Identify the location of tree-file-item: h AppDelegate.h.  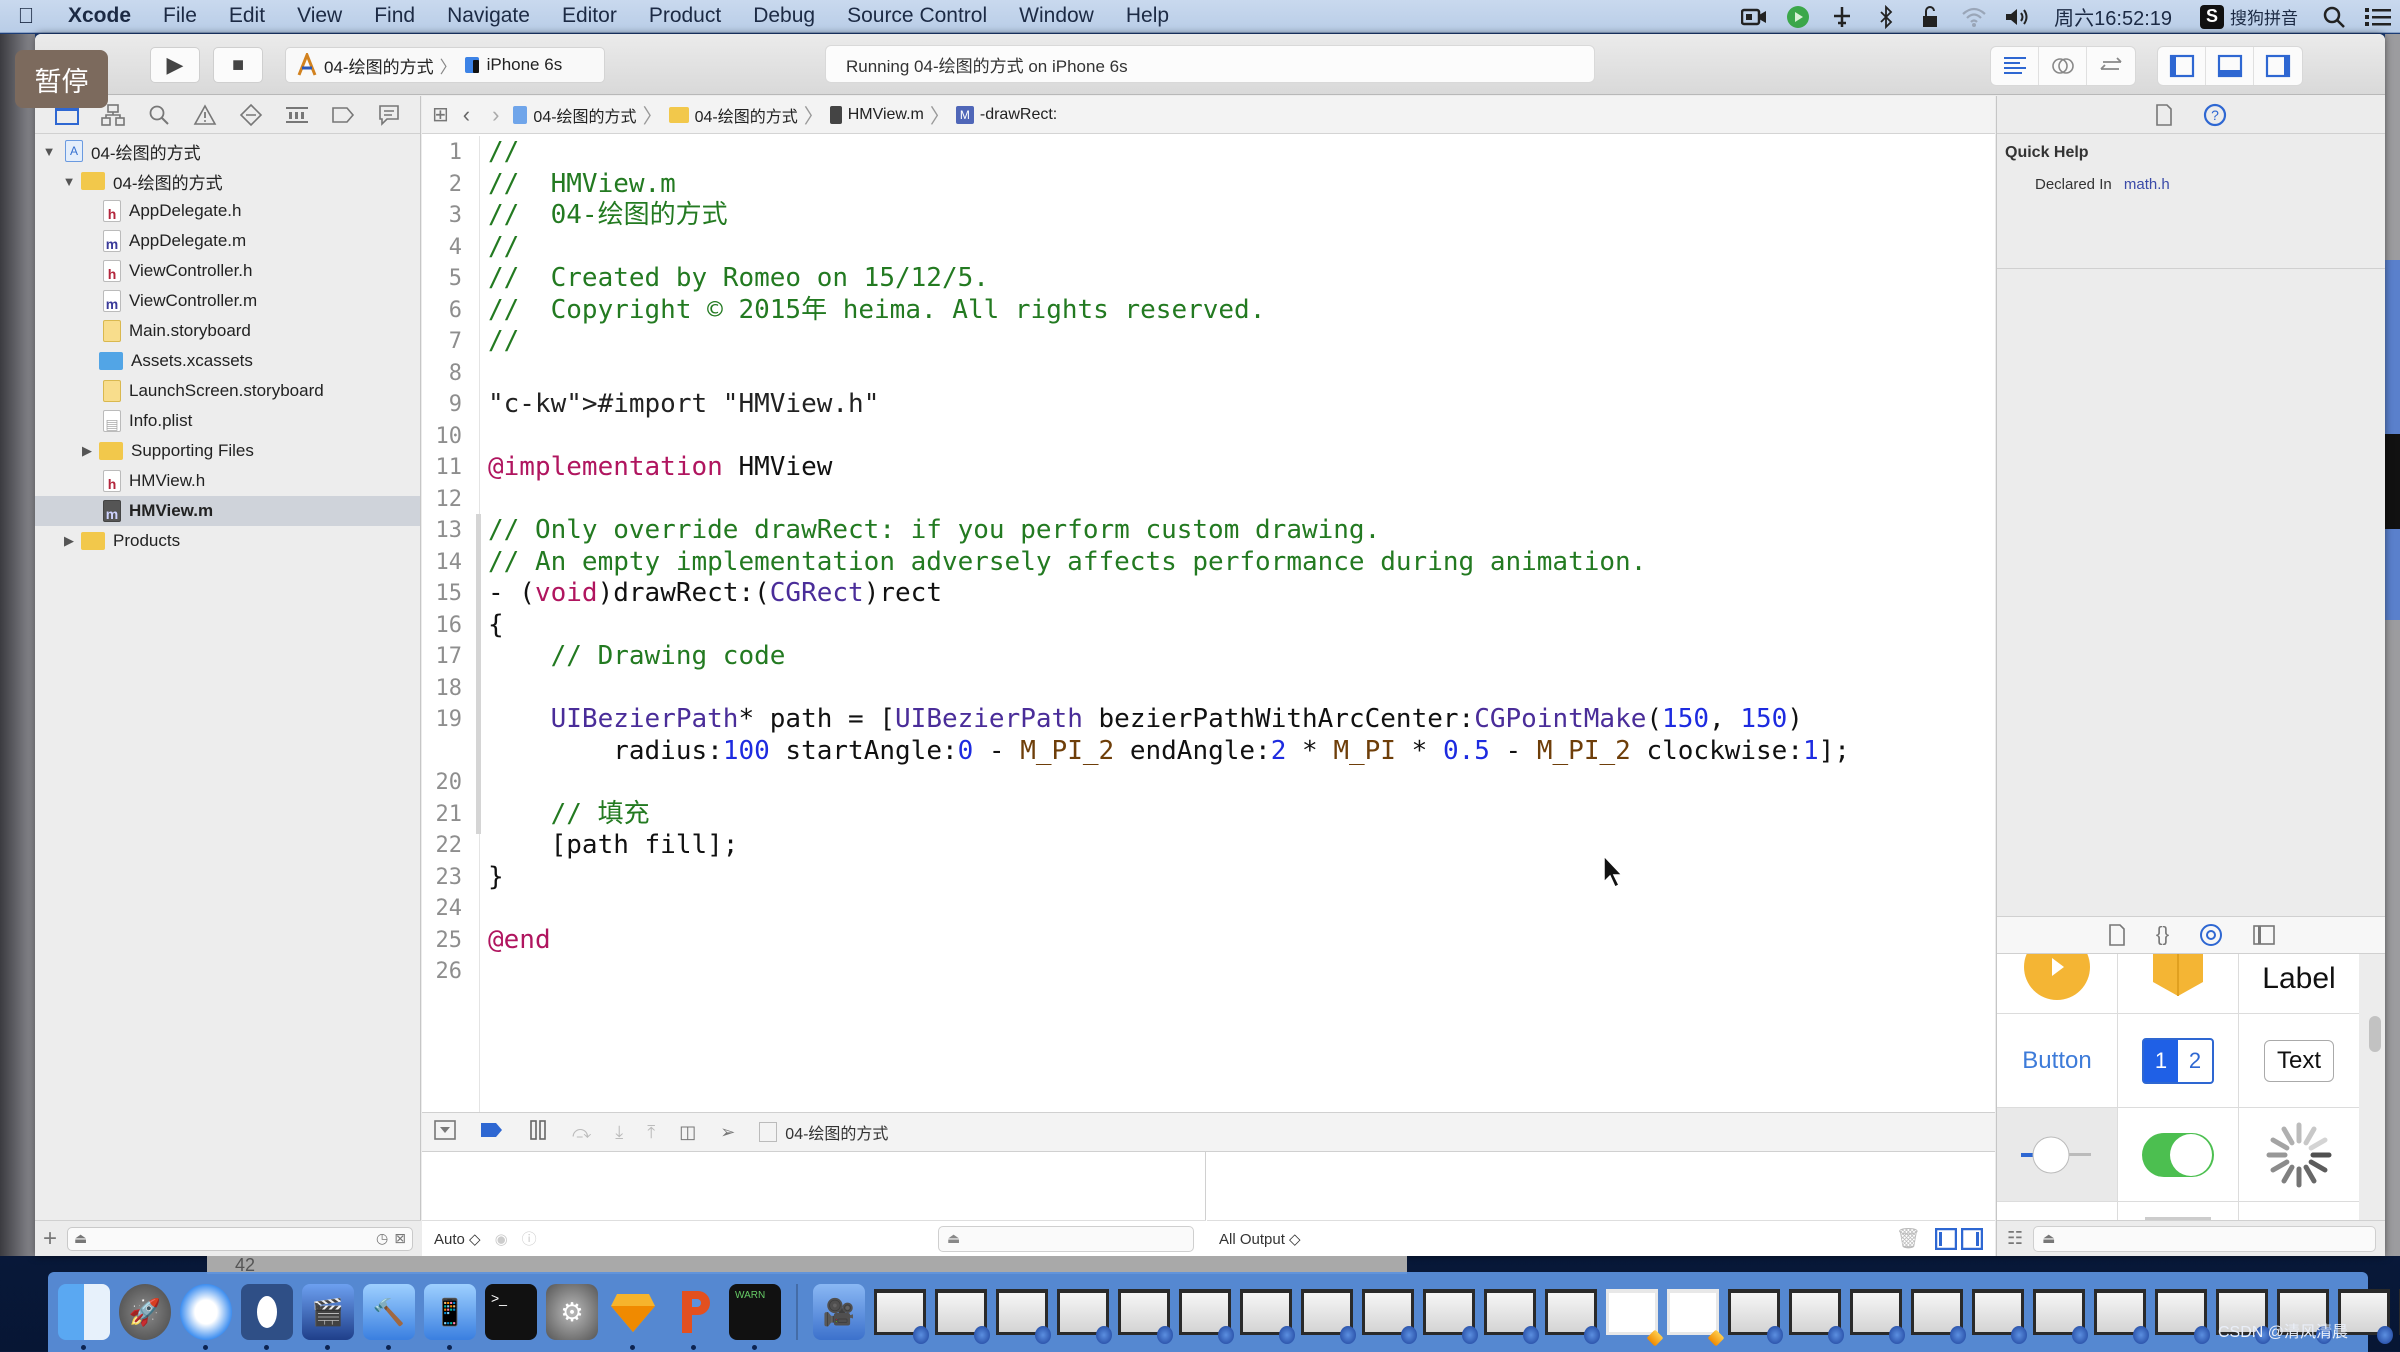
(227, 211).